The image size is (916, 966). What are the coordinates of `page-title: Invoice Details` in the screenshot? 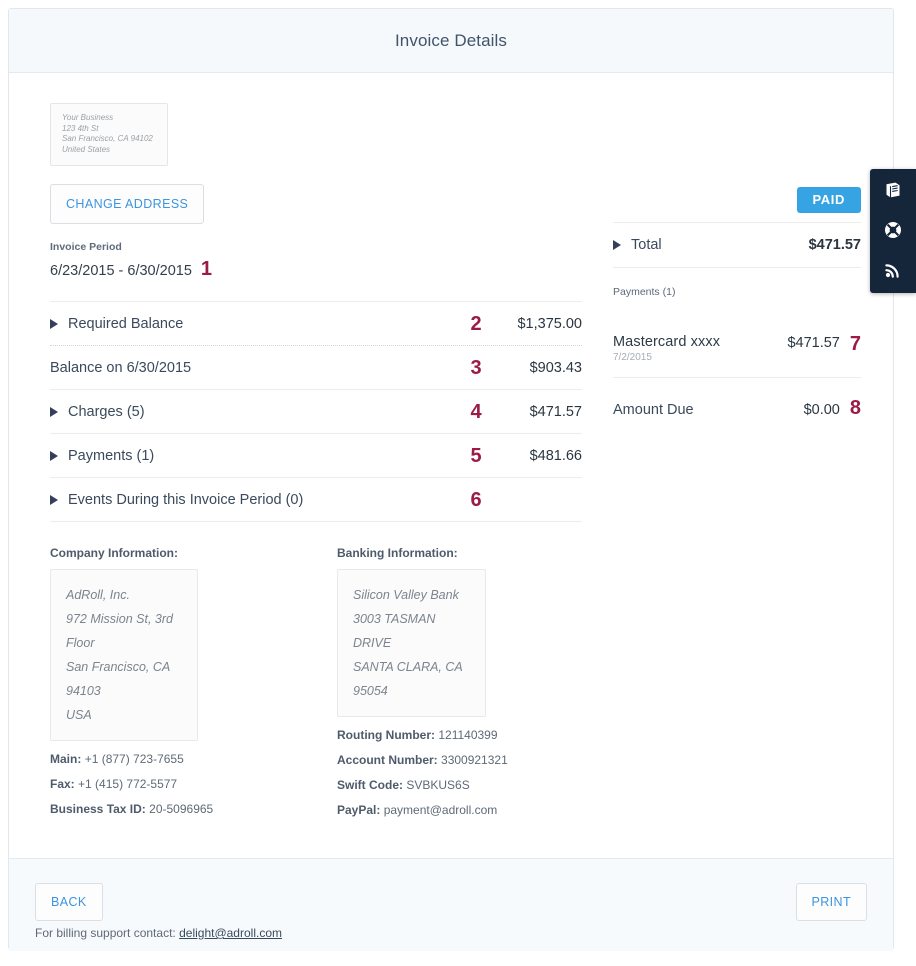 It's located at (451, 40).